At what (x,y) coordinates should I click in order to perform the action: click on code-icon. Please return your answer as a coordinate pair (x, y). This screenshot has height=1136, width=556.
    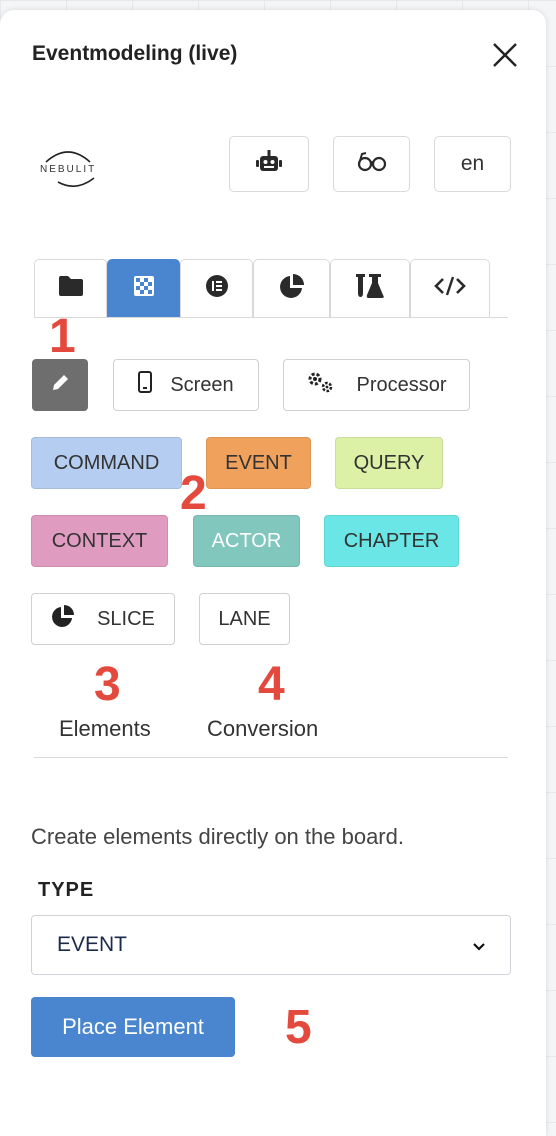
    Looking at the image, I should click on (450, 288).